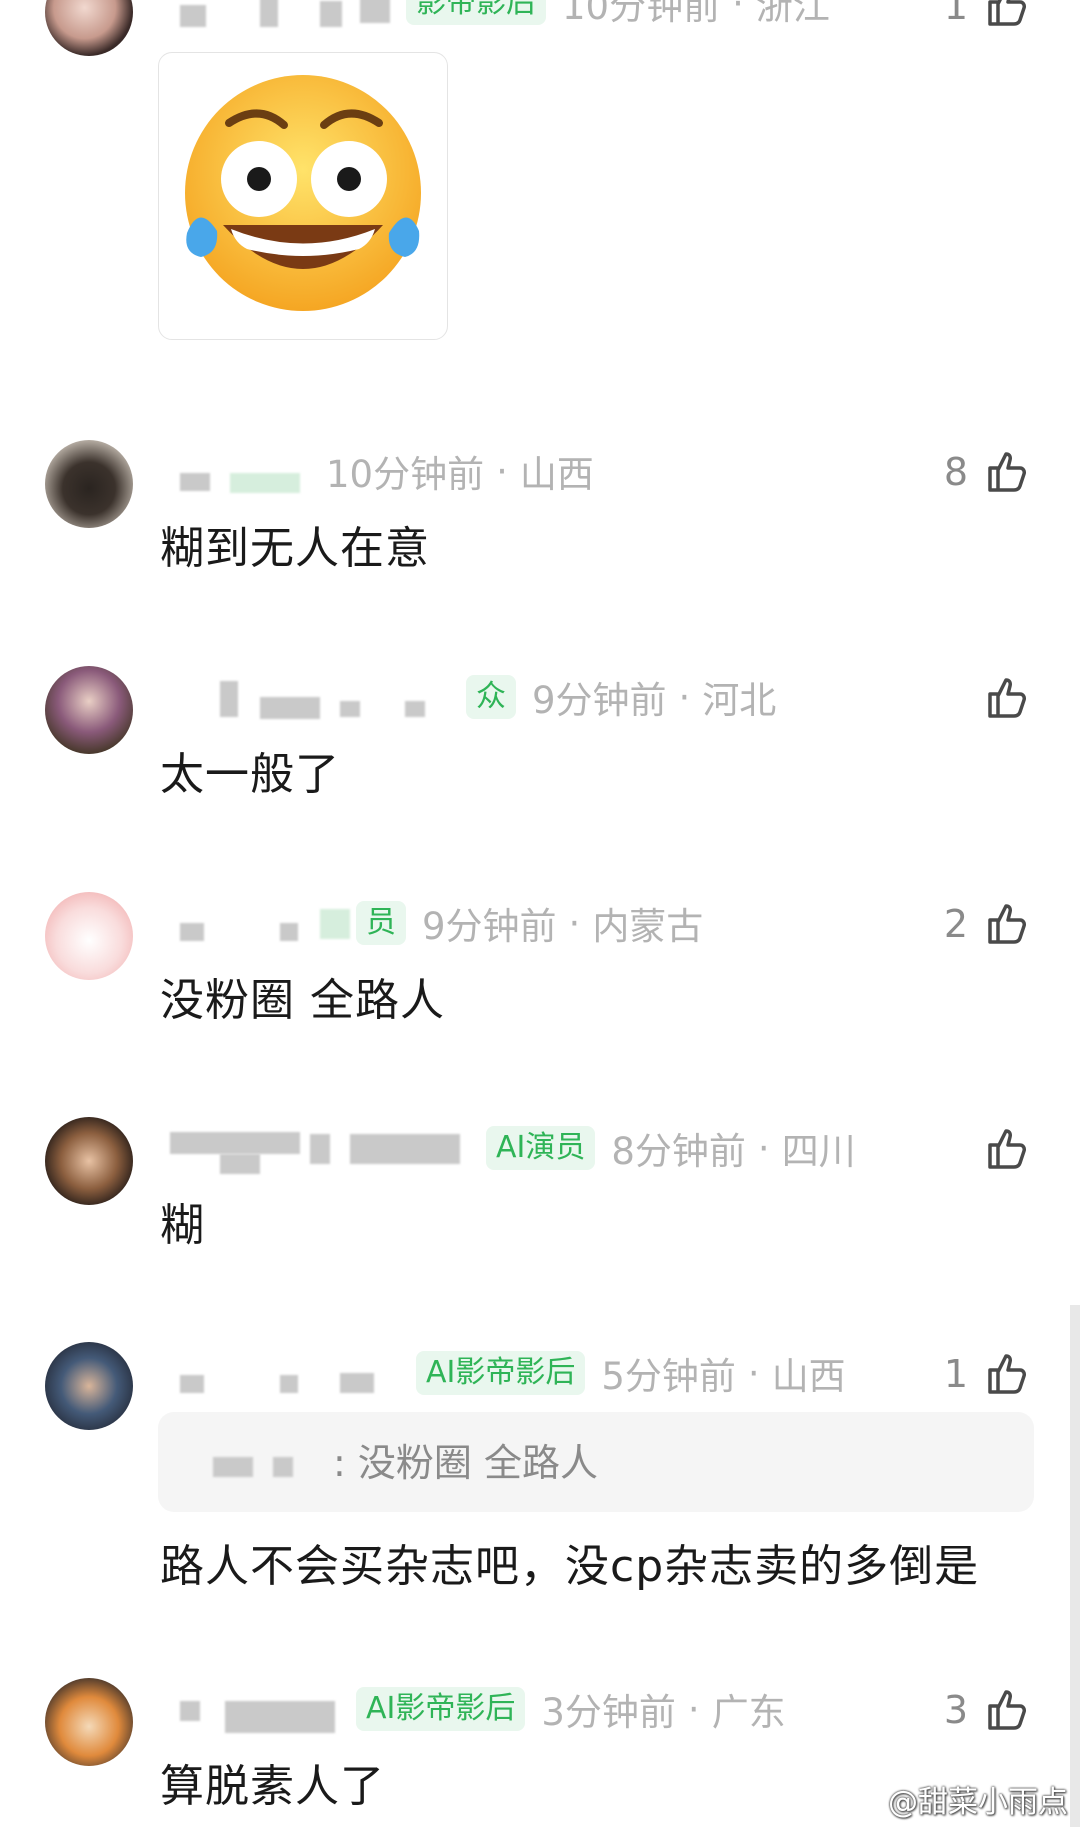 This screenshot has width=1080, height=1827. What do you see at coordinates (381, 923) in the screenshot?
I see `user-badge: 员` at bounding box center [381, 923].